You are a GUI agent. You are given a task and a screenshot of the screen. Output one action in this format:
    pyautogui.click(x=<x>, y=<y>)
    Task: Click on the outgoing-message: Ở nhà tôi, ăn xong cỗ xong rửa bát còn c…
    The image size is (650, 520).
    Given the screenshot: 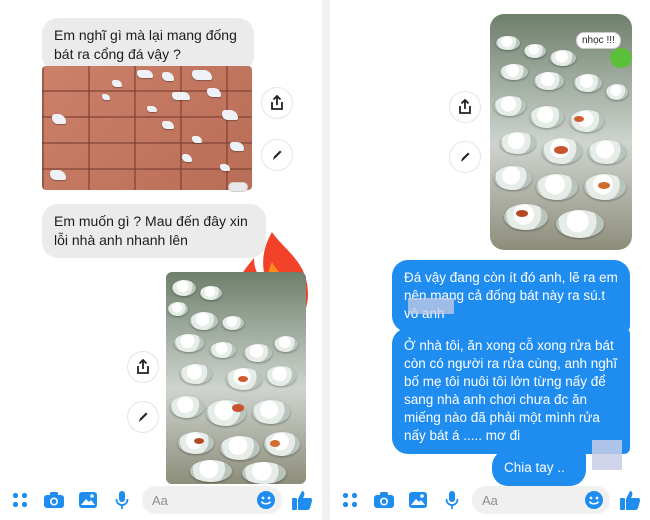 What is the action you would take?
    pyautogui.click(x=511, y=391)
    